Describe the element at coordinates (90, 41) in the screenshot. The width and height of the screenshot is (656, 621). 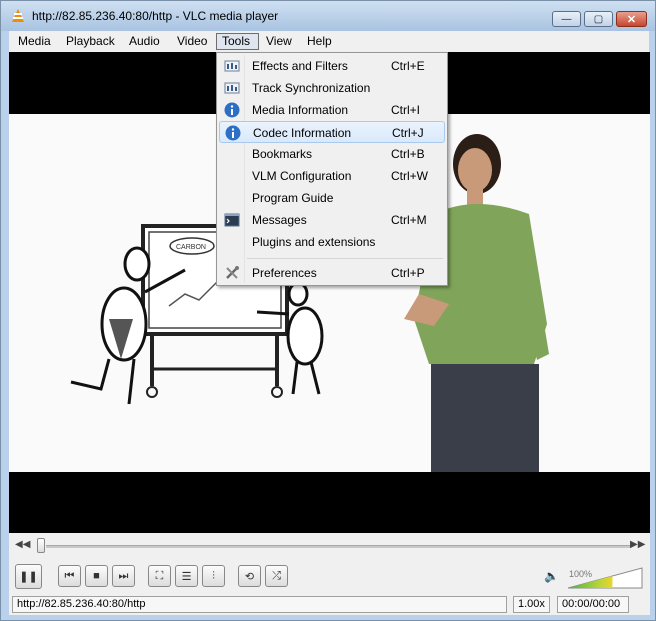
I see `menu-playback: Playback` at that location.